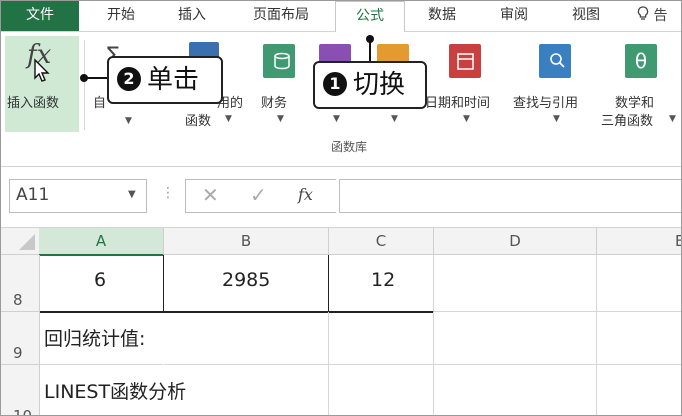 The width and height of the screenshot is (682, 416). Describe the element at coordinates (78, 196) in the screenshot. I see `name-box: A11 ▼` at that location.